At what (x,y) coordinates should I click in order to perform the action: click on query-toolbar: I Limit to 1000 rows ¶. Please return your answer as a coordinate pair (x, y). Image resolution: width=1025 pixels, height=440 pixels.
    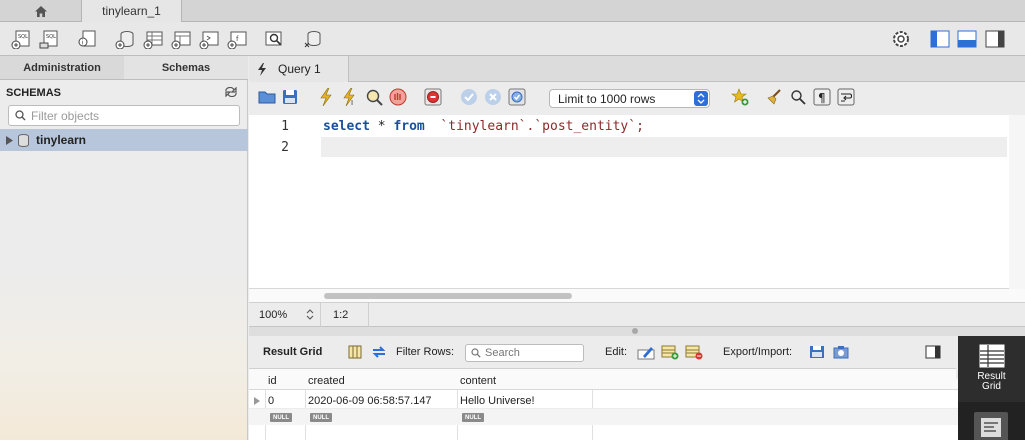
    Looking at the image, I should click on (637, 98).